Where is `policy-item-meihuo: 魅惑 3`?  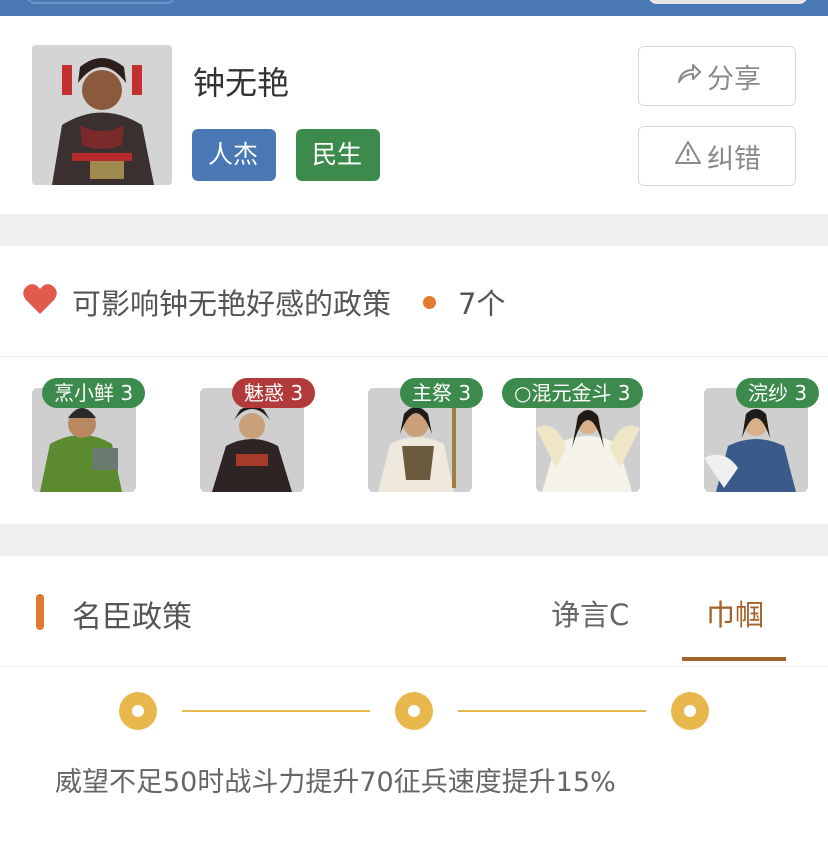
policy-item-meihuo: 魅惑 3 is located at coordinates (258, 435).